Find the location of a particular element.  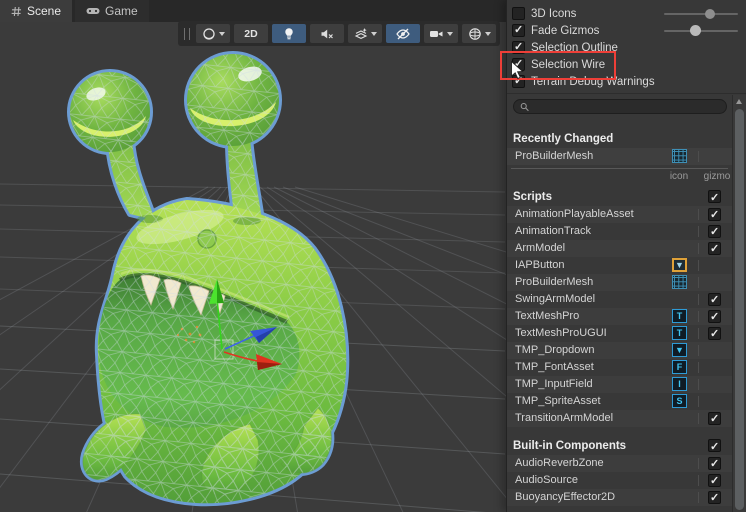

tab-game-label: Game is located at coordinates (121, 11).